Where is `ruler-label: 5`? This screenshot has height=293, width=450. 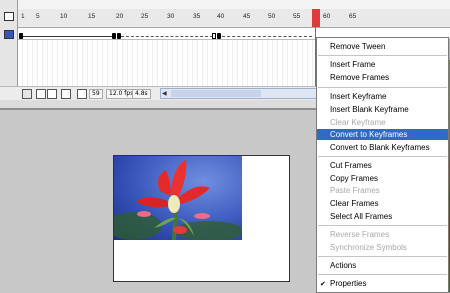 ruler-label: 5 is located at coordinates (38, 16).